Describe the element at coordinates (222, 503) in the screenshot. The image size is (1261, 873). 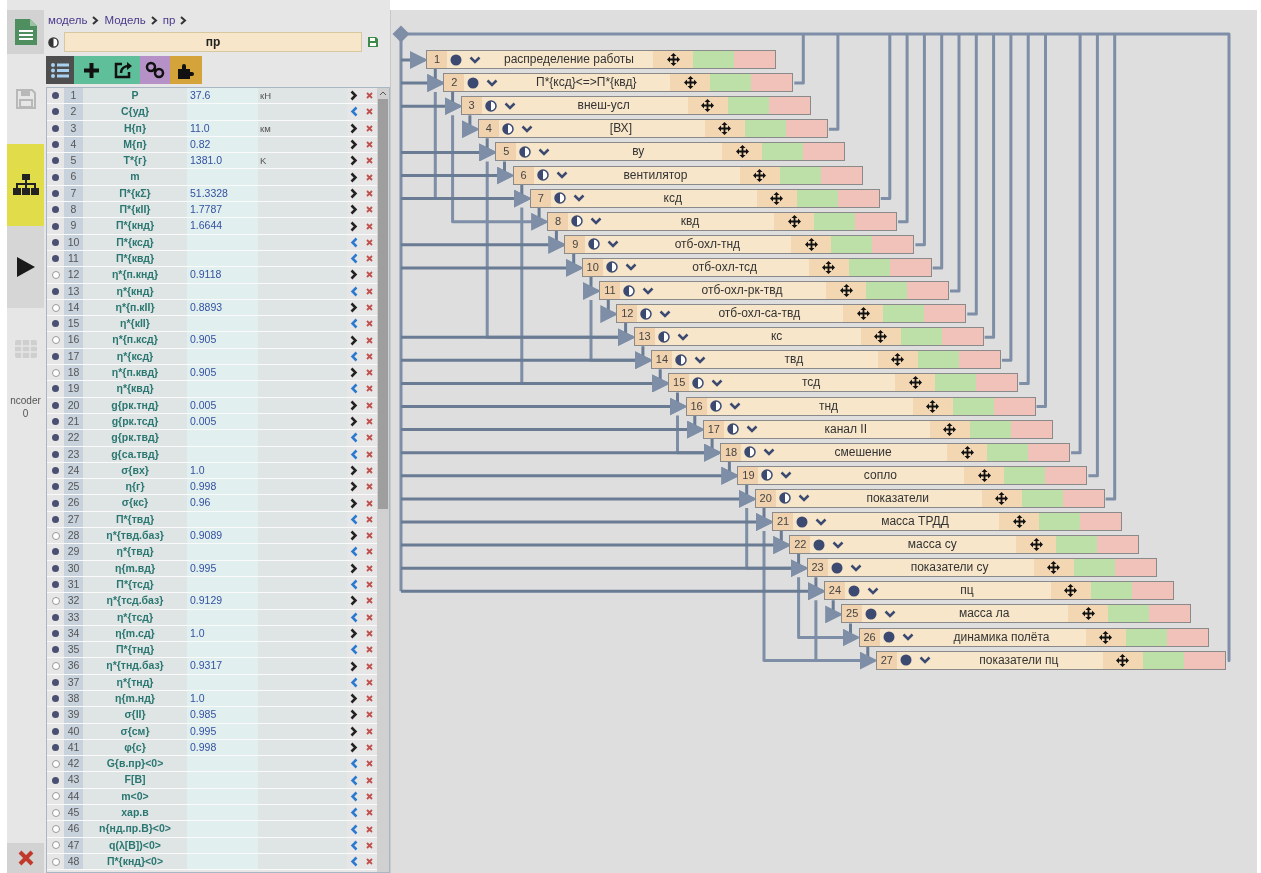
I see `value-cell: 0.96` at that location.